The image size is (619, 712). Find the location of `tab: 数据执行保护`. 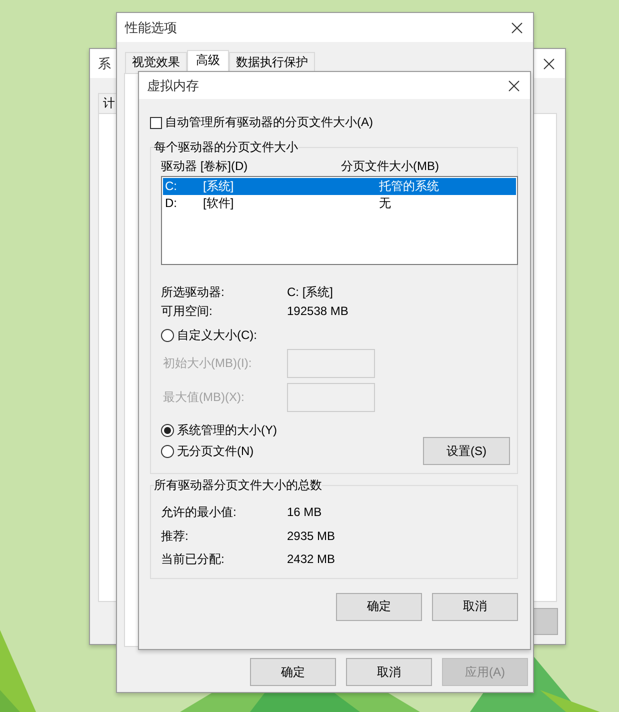

tab: 数据执行保护 is located at coordinates (272, 62).